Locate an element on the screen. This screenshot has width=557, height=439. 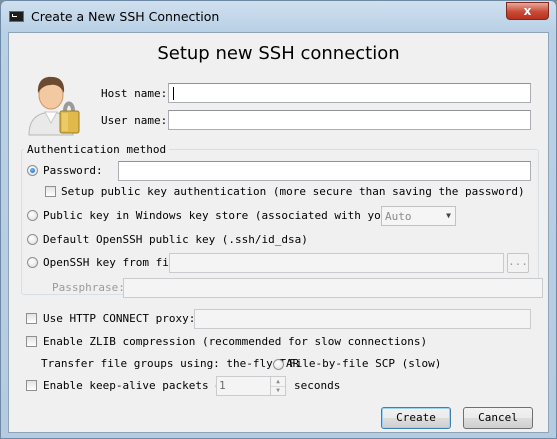
windows-key-radio is located at coordinates (32, 215).